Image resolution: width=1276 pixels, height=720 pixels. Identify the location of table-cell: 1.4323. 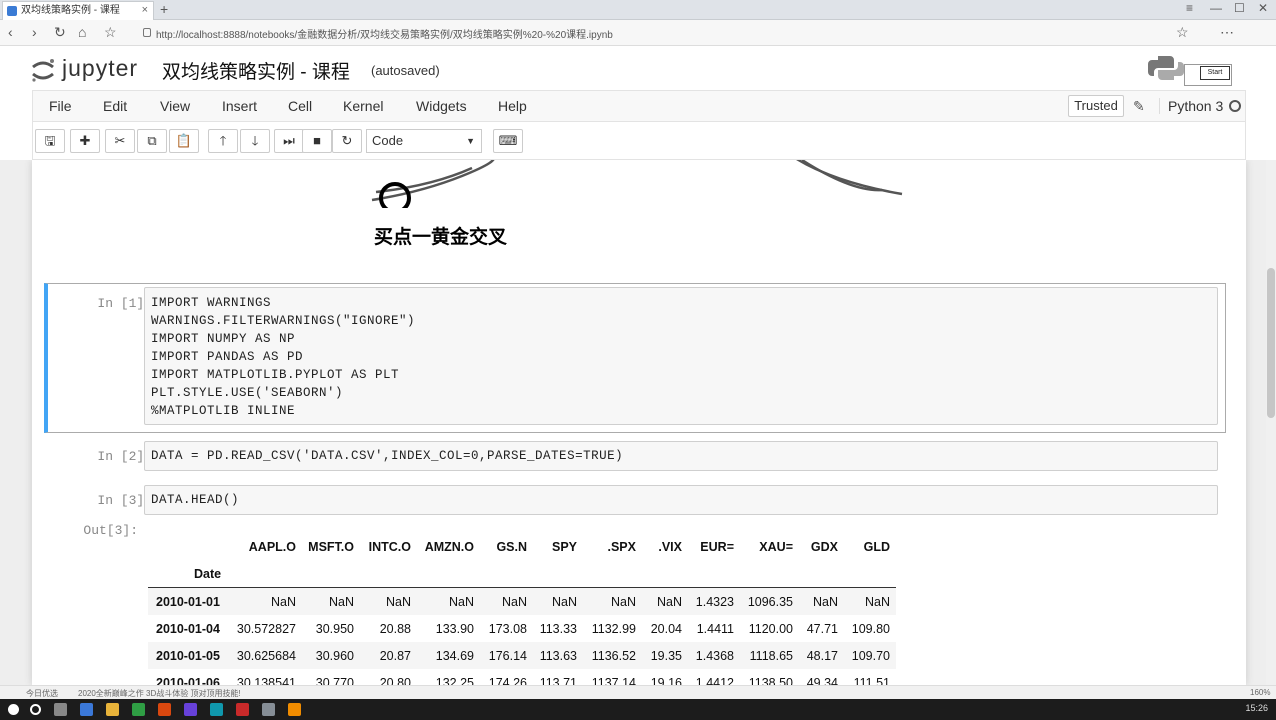
(714, 602).